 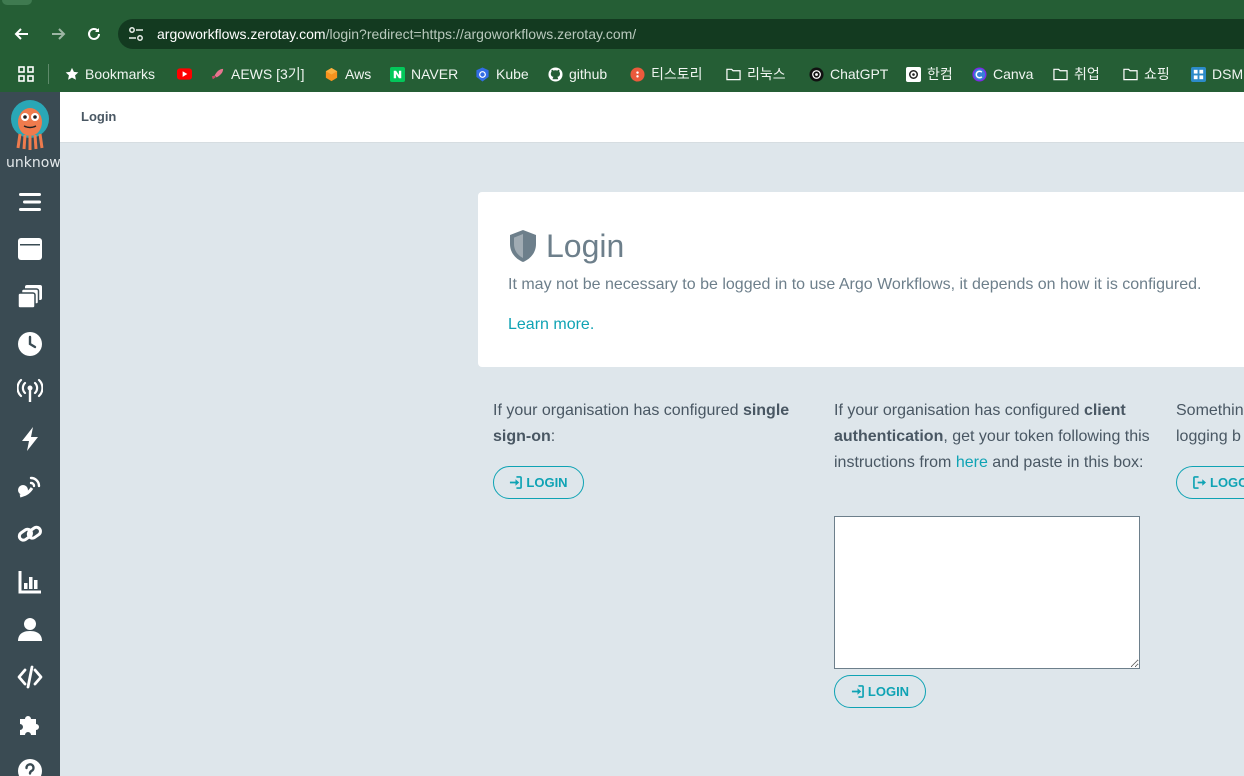 What do you see at coordinates (99, 116) in the screenshot?
I see `breadcrumb: Login` at bounding box center [99, 116].